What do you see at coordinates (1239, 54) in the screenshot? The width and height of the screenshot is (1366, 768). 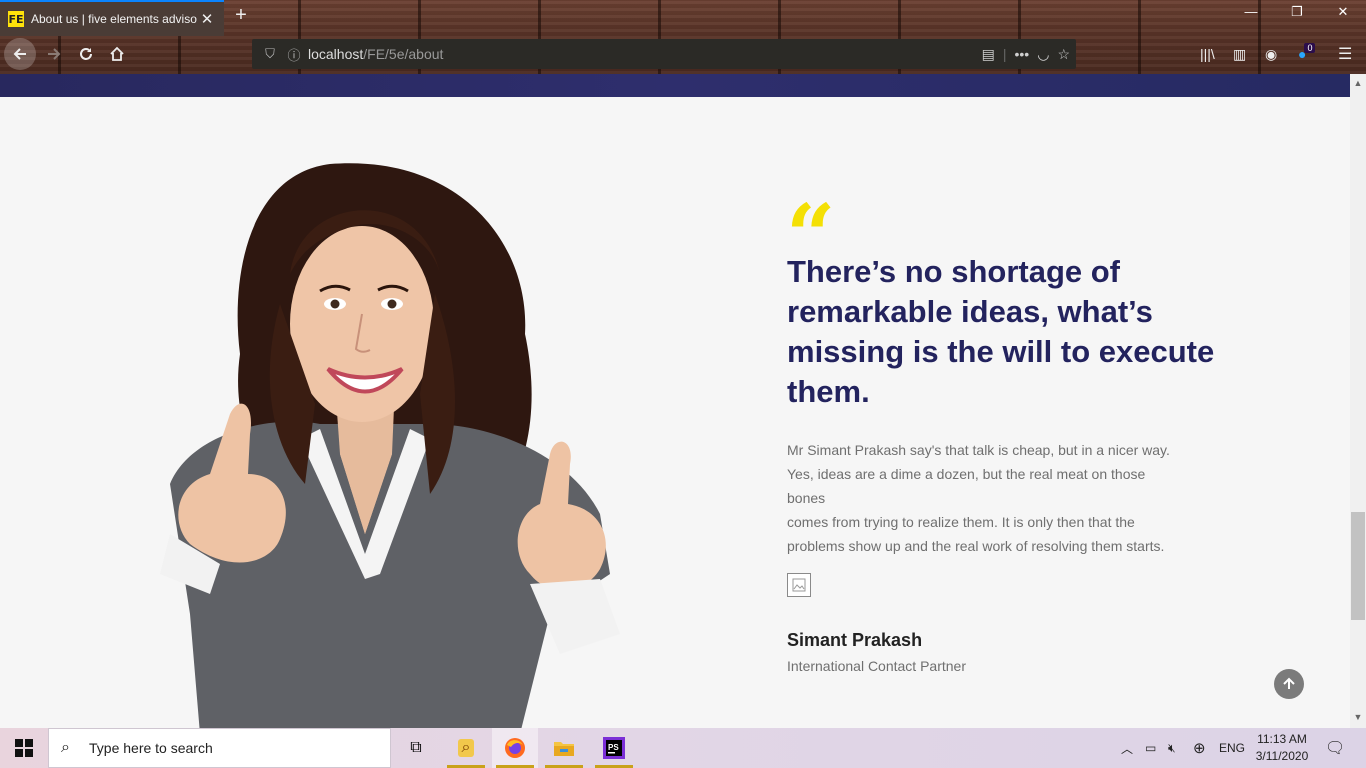 I see `sidebar-toggle-icon: ▥` at bounding box center [1239, 54].